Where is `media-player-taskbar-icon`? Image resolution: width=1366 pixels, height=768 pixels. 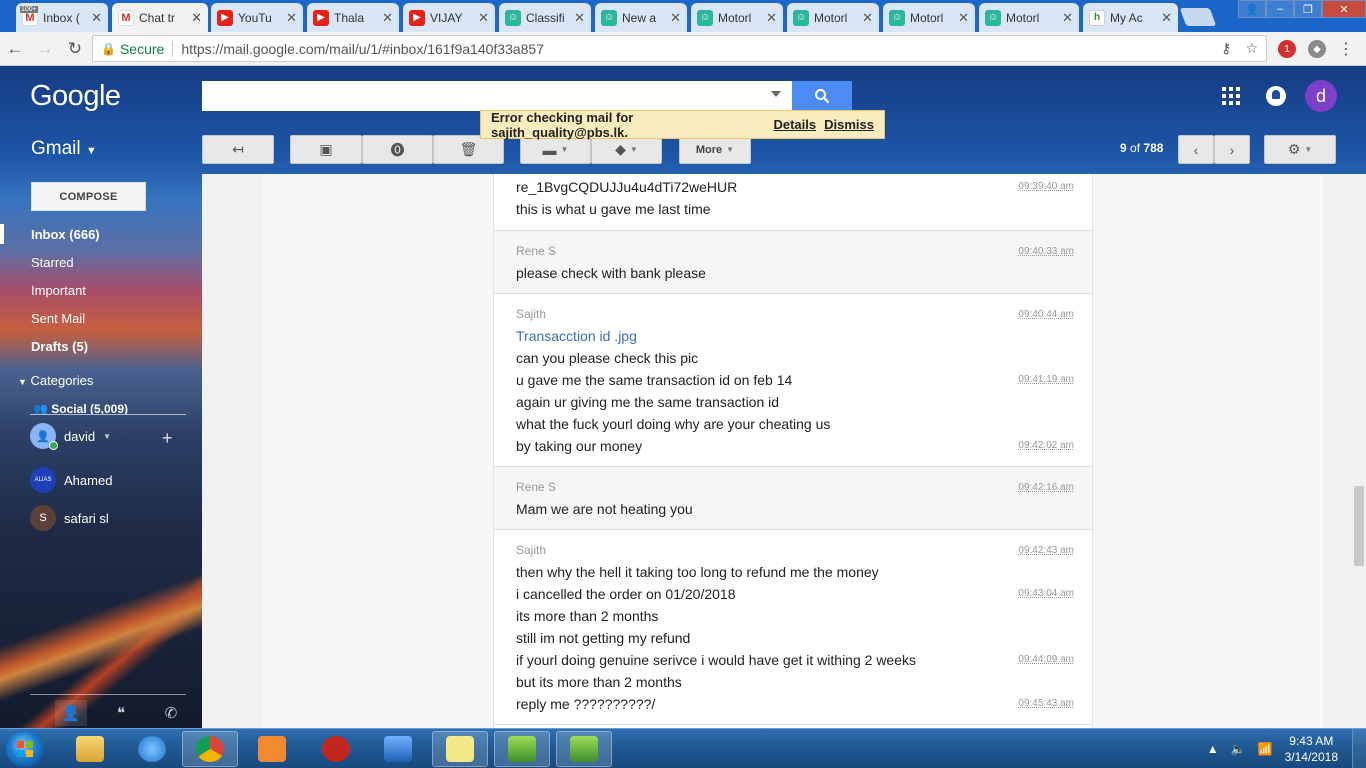
media-player-taskbar-icon is located at coordinates (272, 749).